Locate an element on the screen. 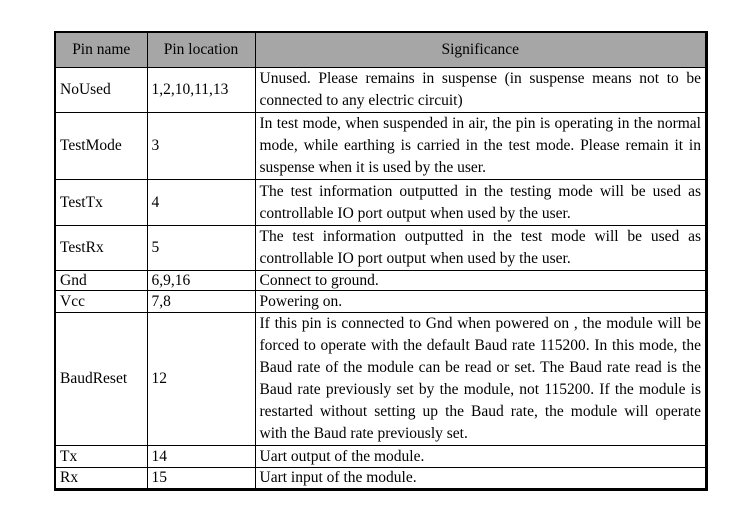 Image resolution: width=750 pixels, height=528 pixels. significance-cell: Uart output of the module. is located at coordinates (479, 456).